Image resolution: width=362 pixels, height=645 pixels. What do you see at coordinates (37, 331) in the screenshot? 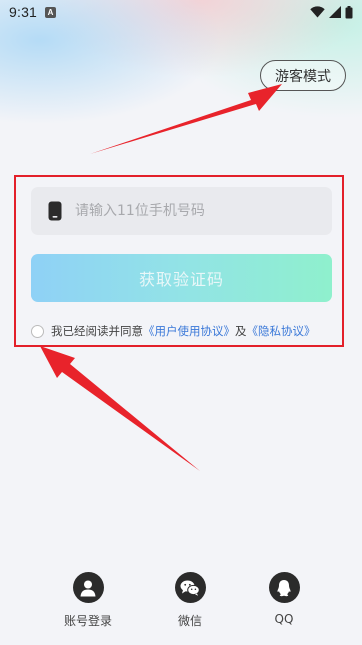
I see `agreement-checkbox` at bounding box center [37, 331].